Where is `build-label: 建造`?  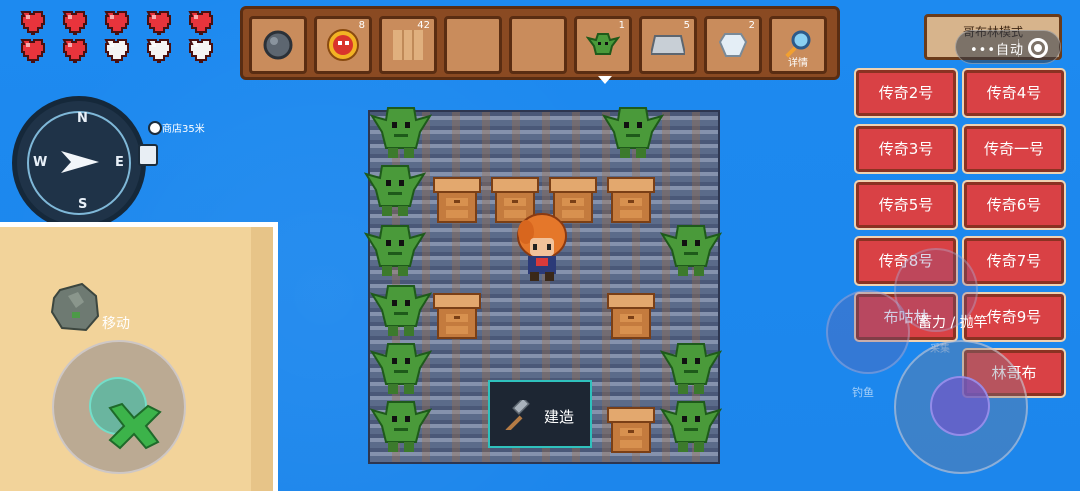
build-label: 建造 is located at coordinates (559, 417).